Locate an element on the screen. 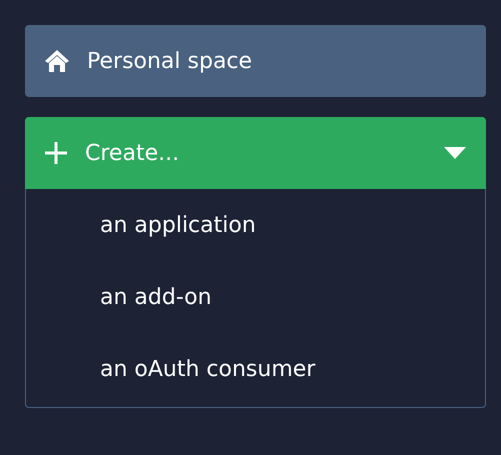 Image resolution: width=501 pixels, height=455 pixels. menu-item: an oAuth consumer is located at coordinates (255, 369).